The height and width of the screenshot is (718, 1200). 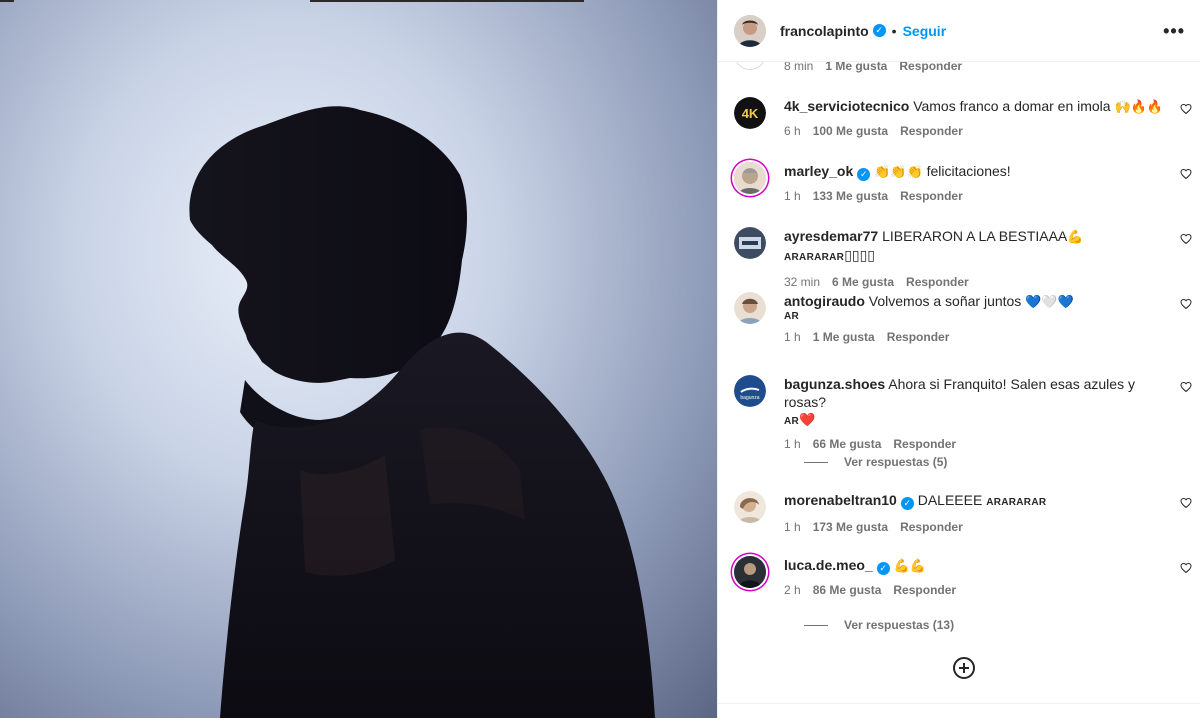 What do you see at coordinates (974, 337) in the screenshot?
I see `comment-meta: 1 h 1 Me gusta Responder` at bounding box center [974, 337].